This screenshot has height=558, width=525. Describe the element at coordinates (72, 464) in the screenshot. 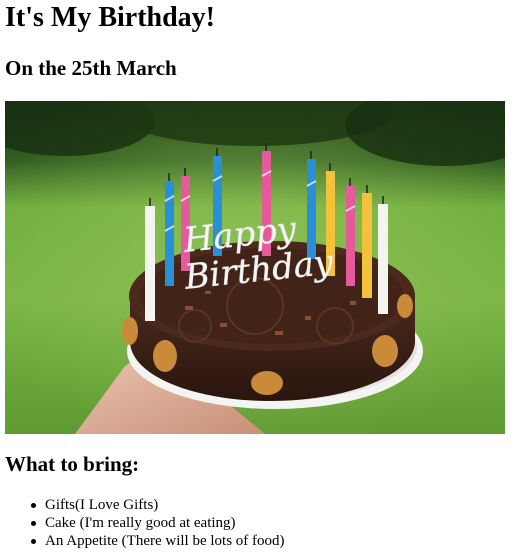

I see `bring-heading: What to bring:` at that location.